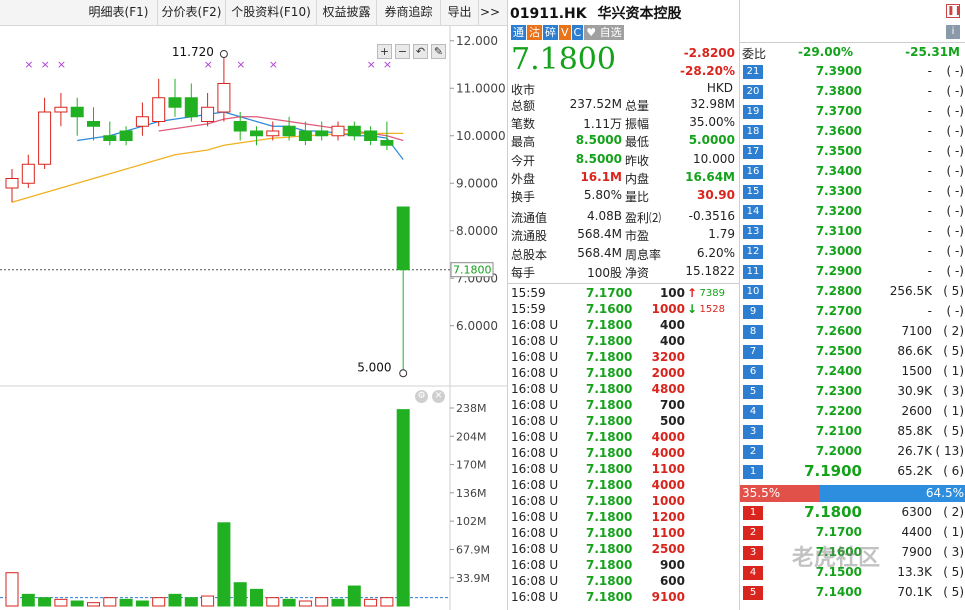 Image resolution: width=965 pixels, height=610 pixels. I want to click on bid-row: 1 7.1800 6300 ( 2), so click(852, 513).